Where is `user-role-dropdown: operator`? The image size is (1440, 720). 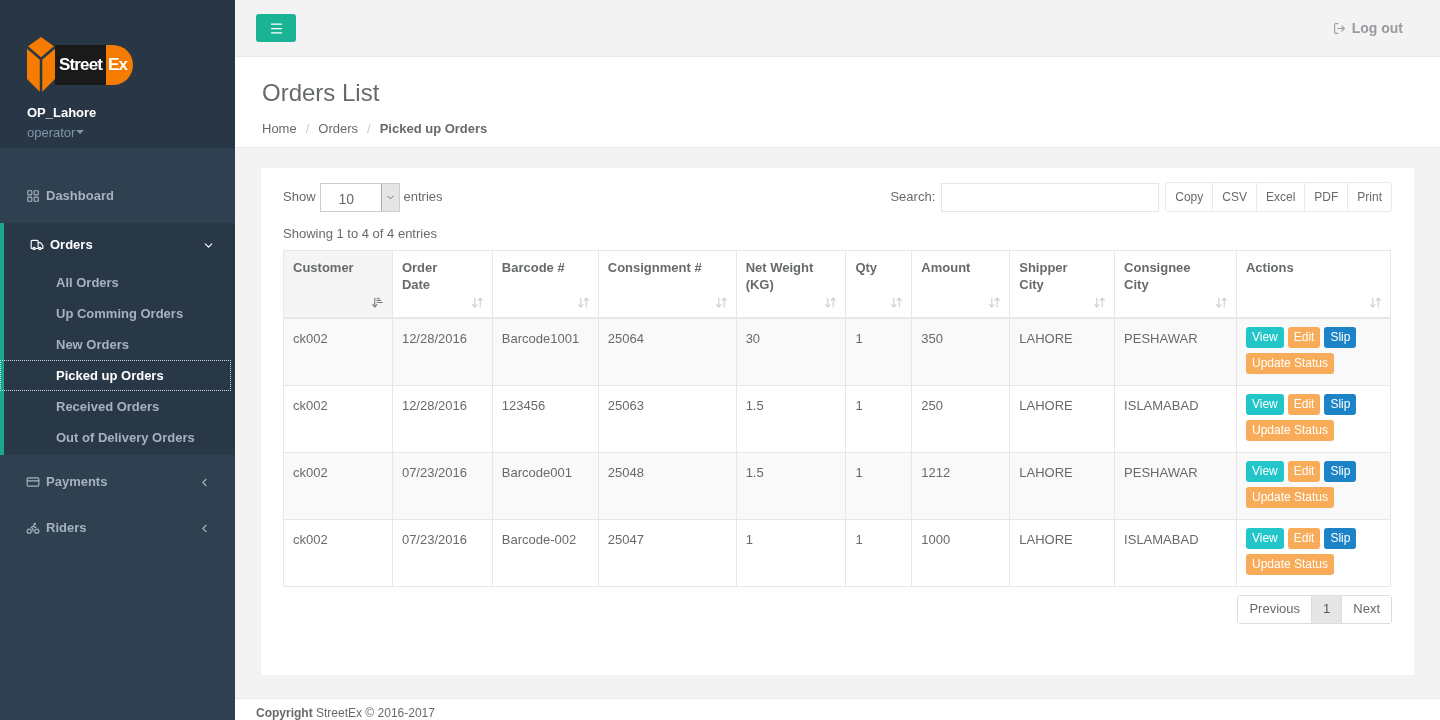 user-role-dropdown: operator is located at coordinates (56, 132).